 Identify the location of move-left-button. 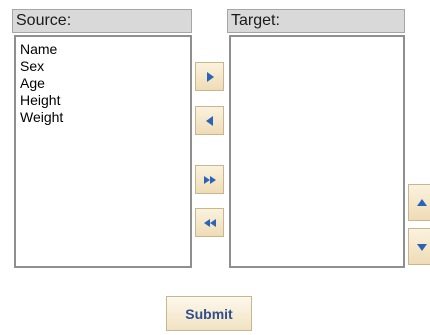
(209, 120).